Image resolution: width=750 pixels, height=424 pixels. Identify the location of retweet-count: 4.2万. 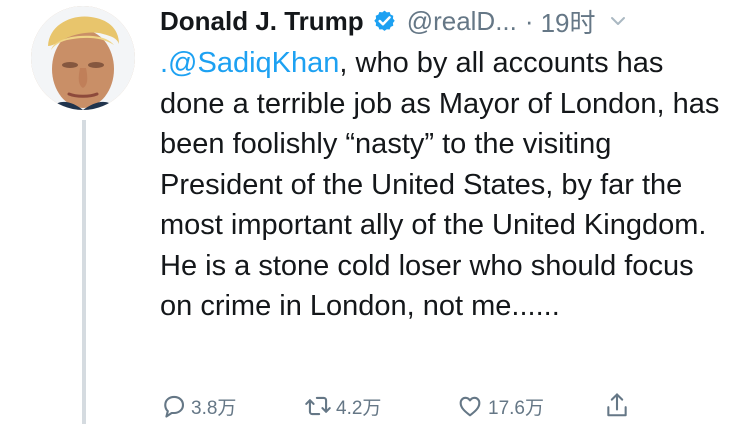
(359, 408).